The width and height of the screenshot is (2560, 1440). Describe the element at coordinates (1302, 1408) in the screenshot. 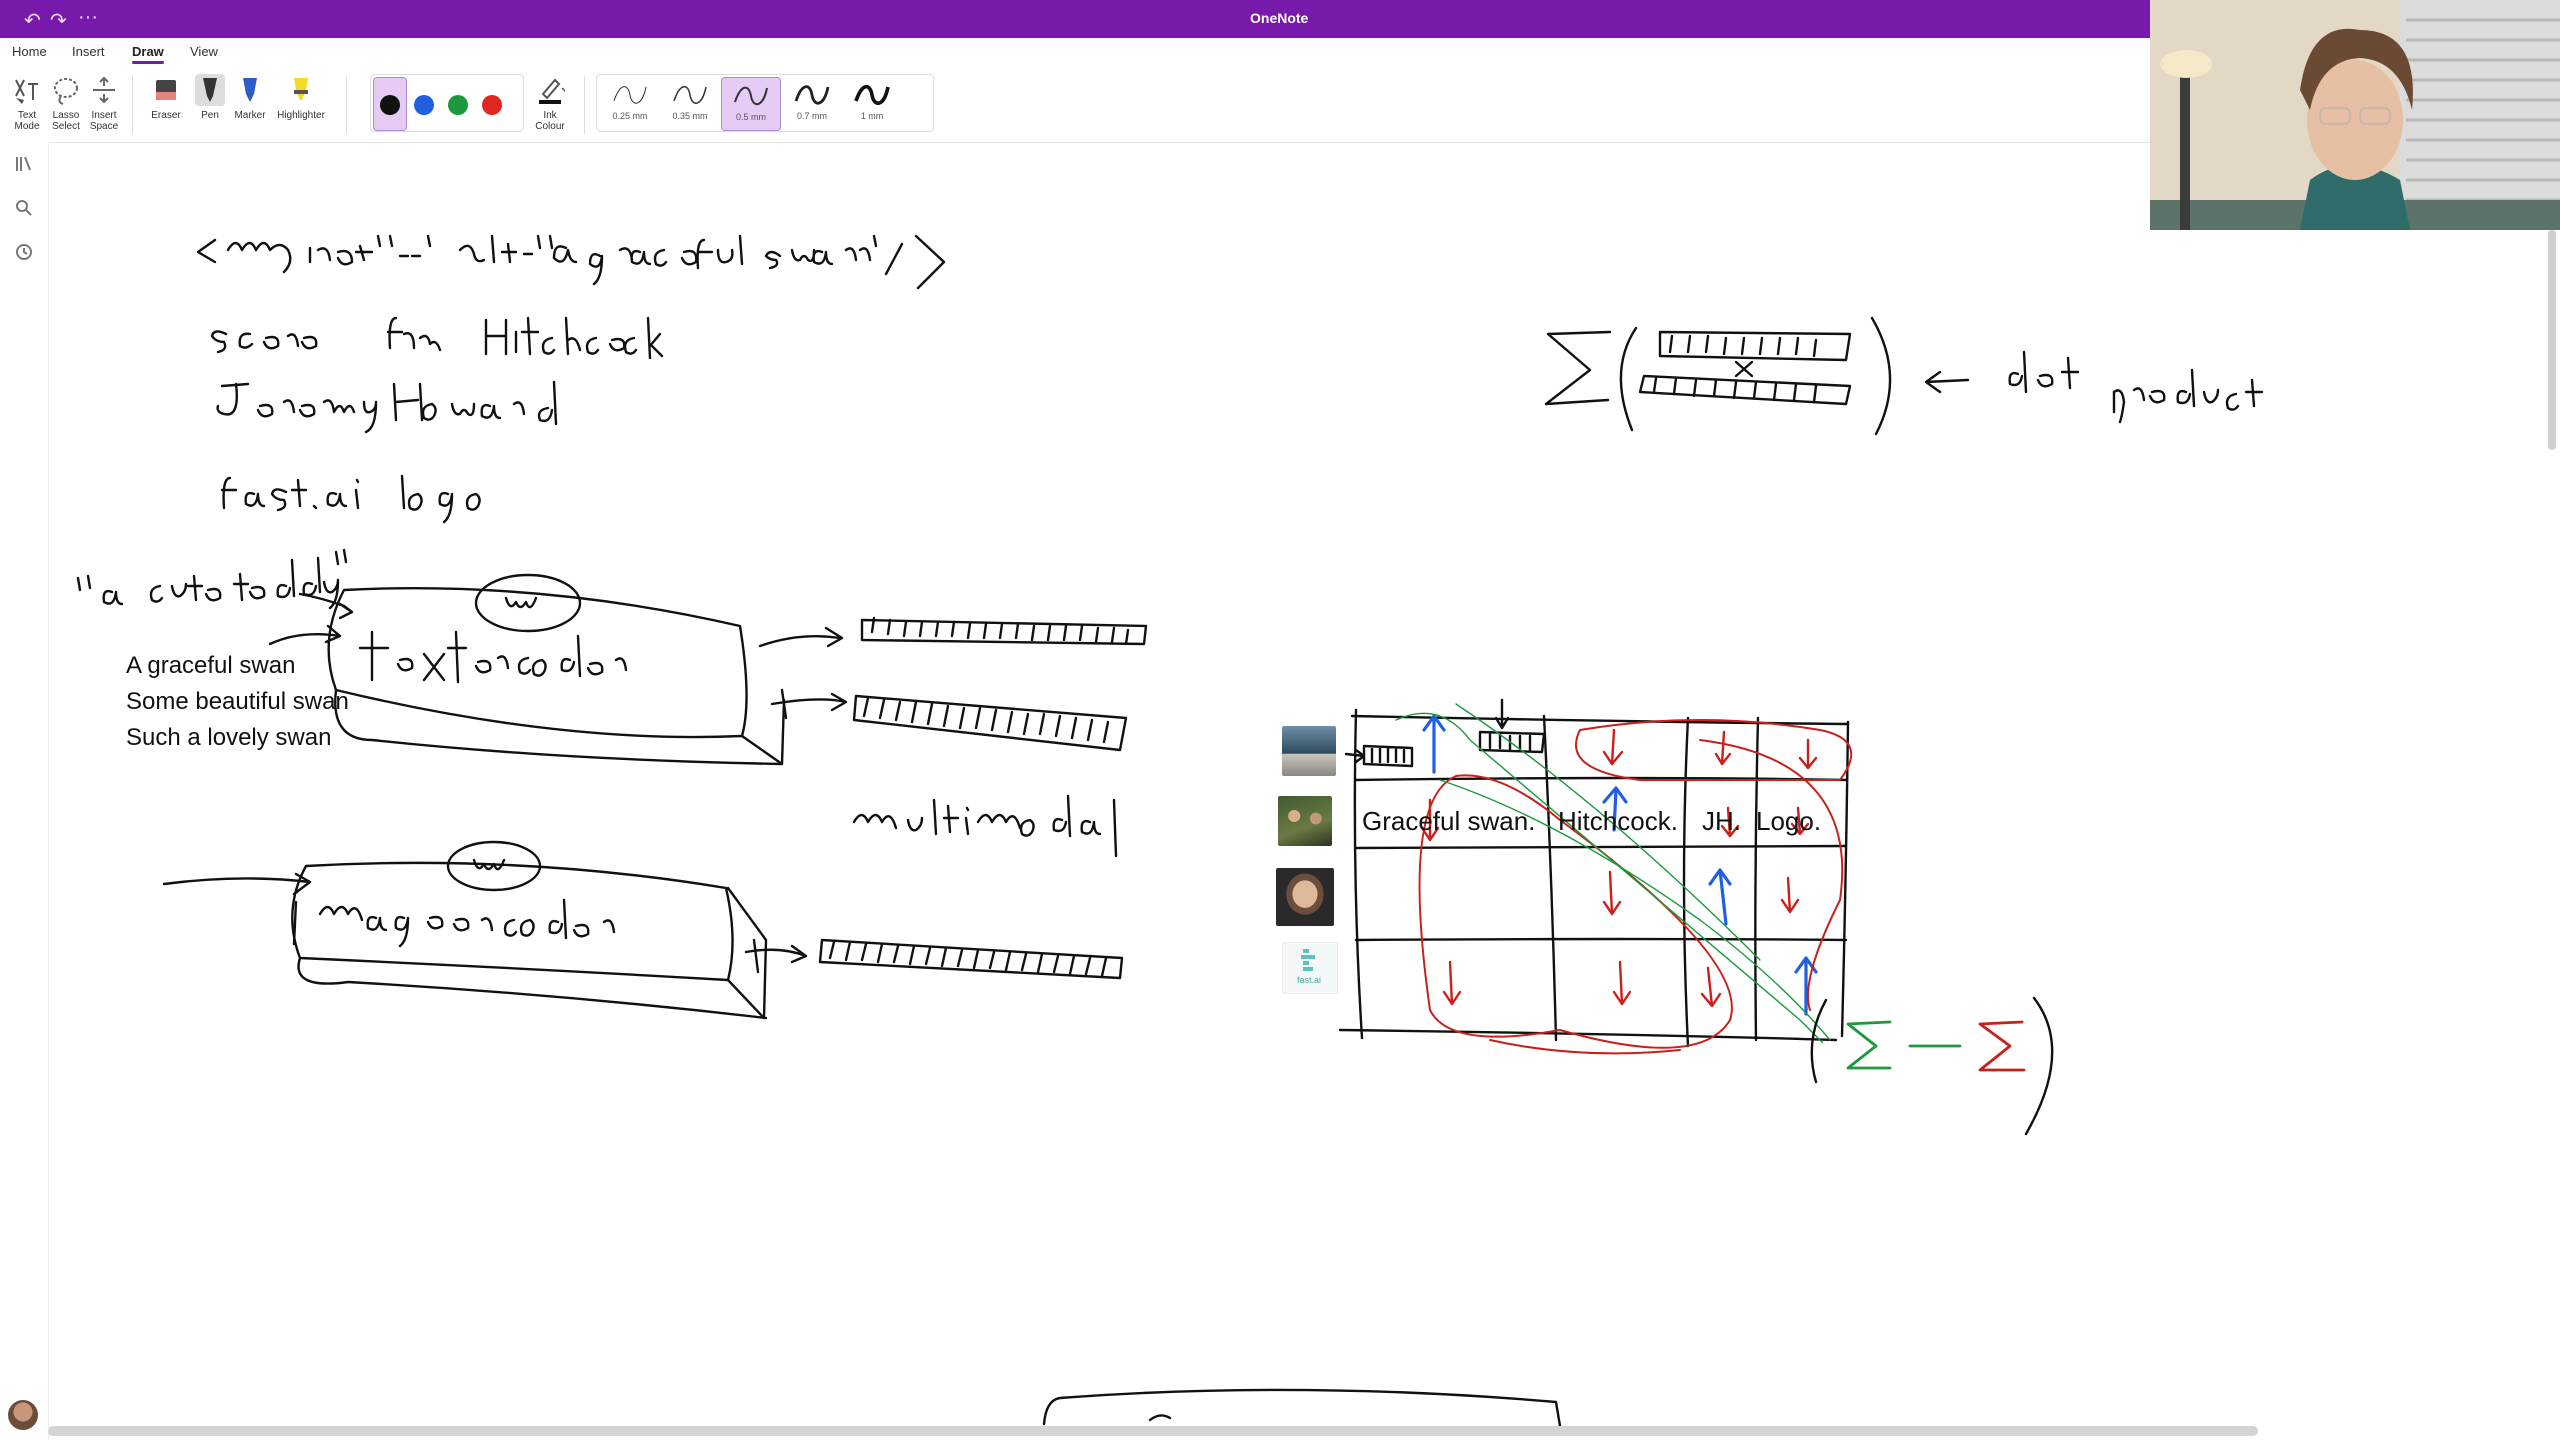

I see `ink-bottom-box` at that location.